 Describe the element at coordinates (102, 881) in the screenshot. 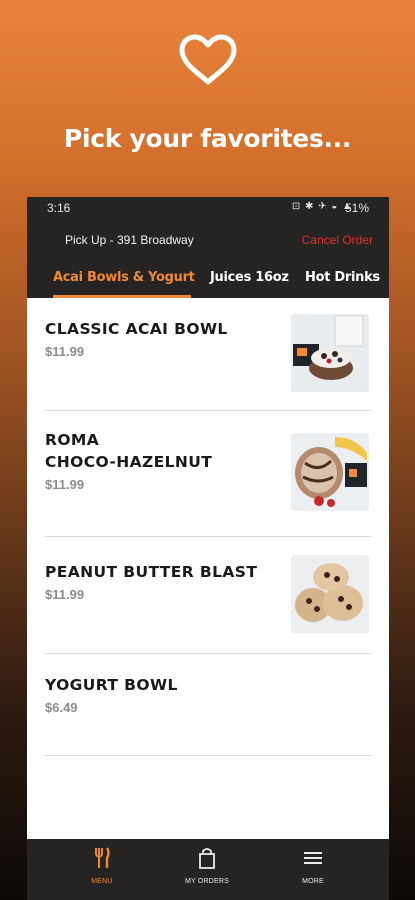

I see `nav-label: MENU` at that location.